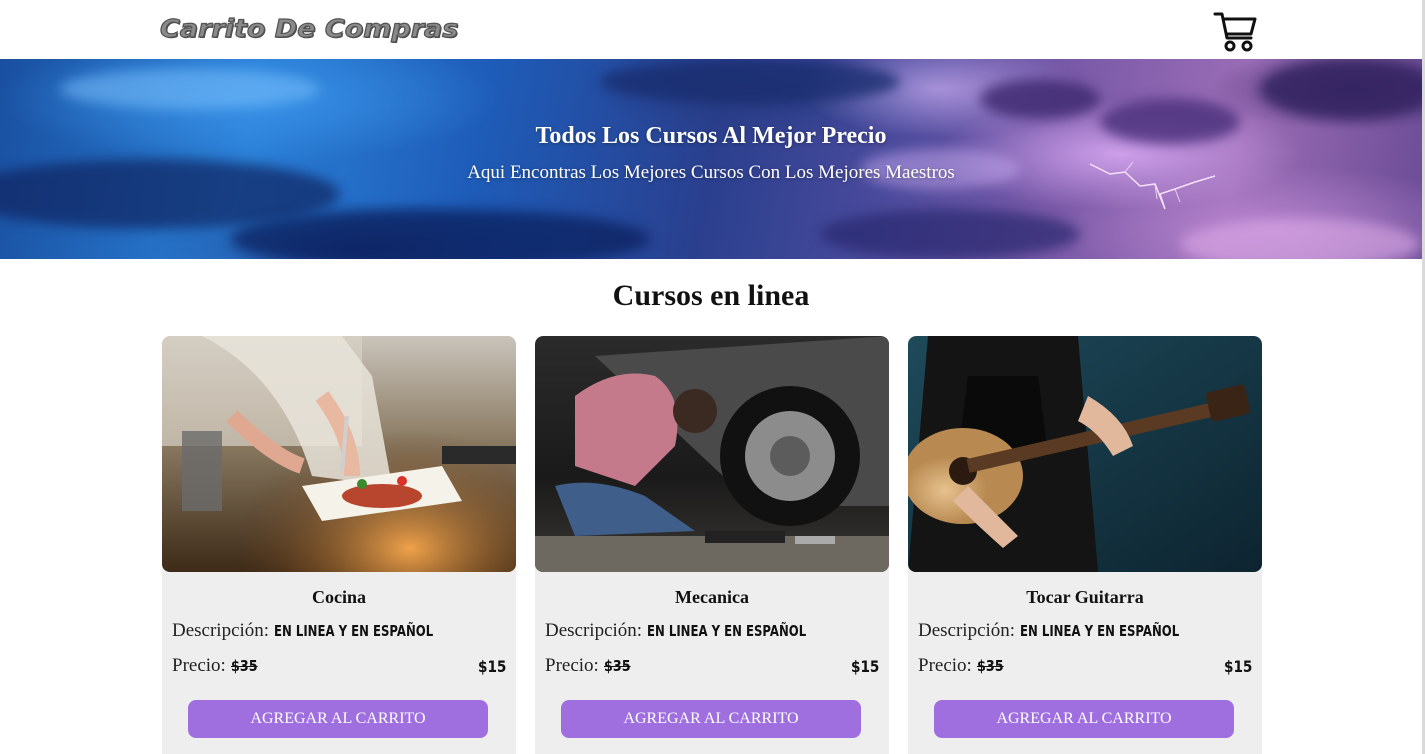 The image size is (1425, 754). I want to click on hero-title: Todos Los Cursos Al Mejor Precio, so click(711, 136).